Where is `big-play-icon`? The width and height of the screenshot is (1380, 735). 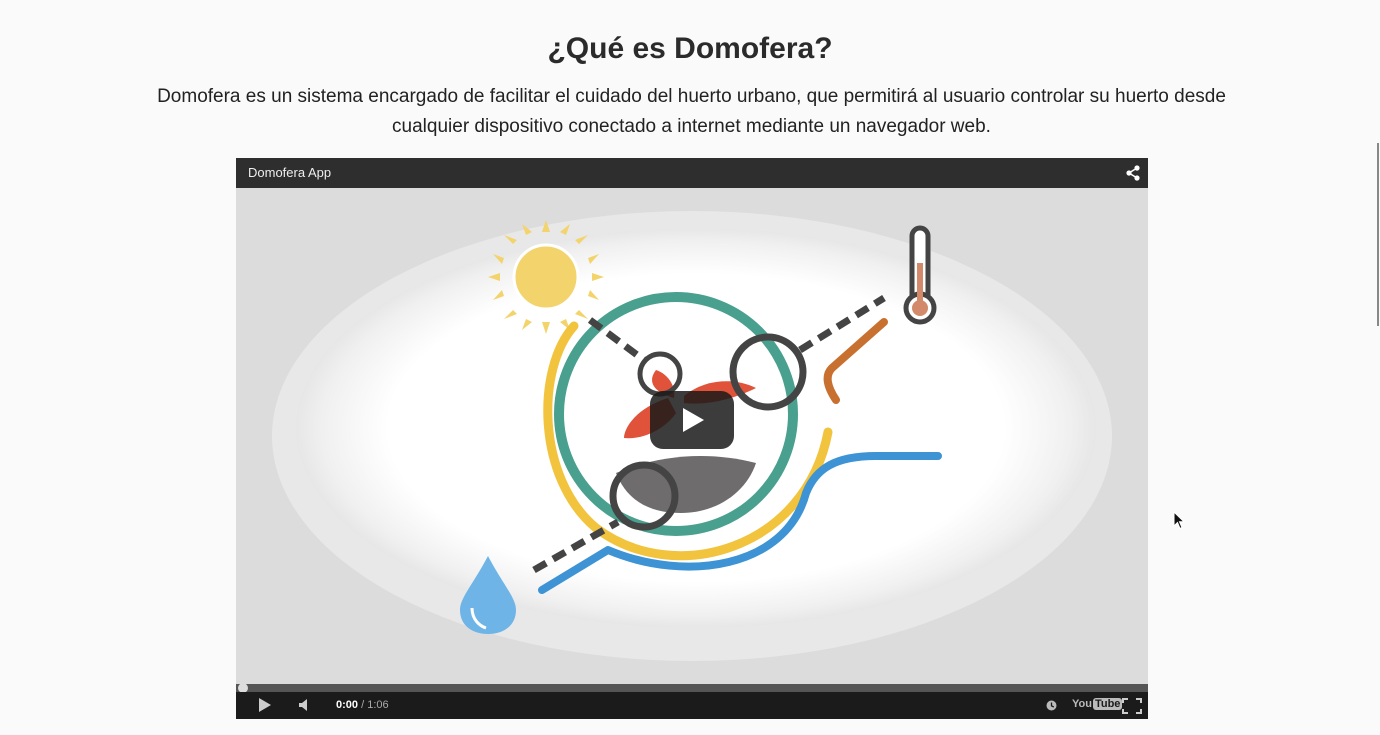 big-play-icon is located at coordinates (692, 420).